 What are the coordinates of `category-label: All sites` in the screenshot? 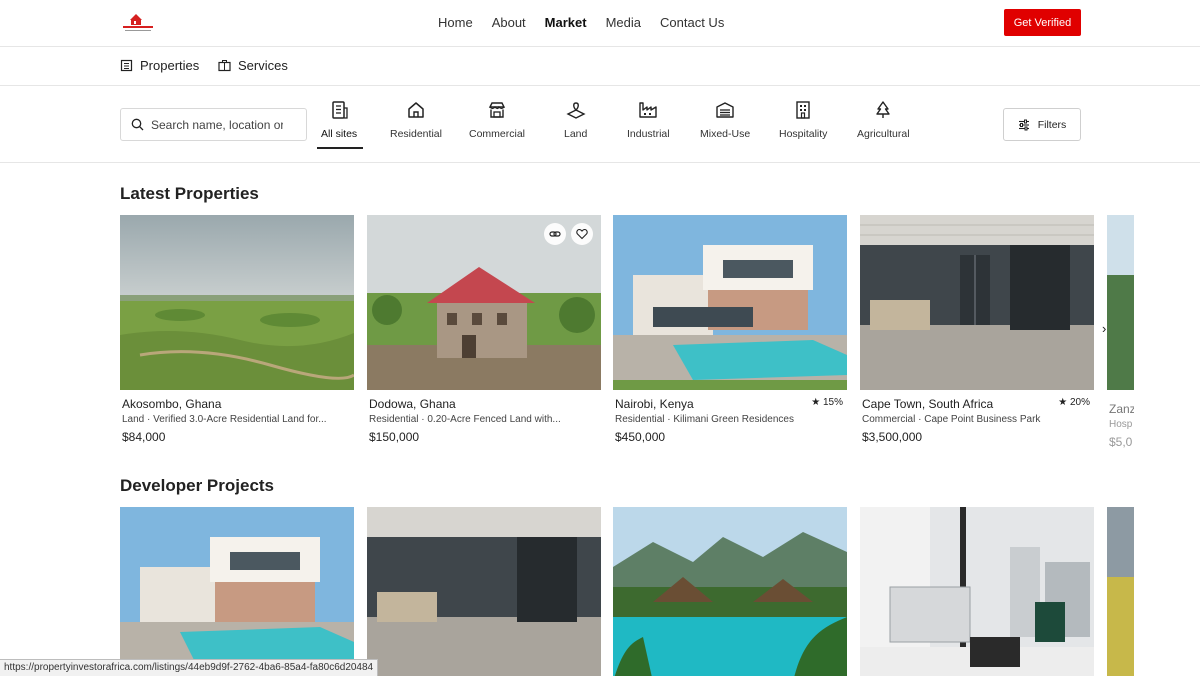 It's located at (339, 134).